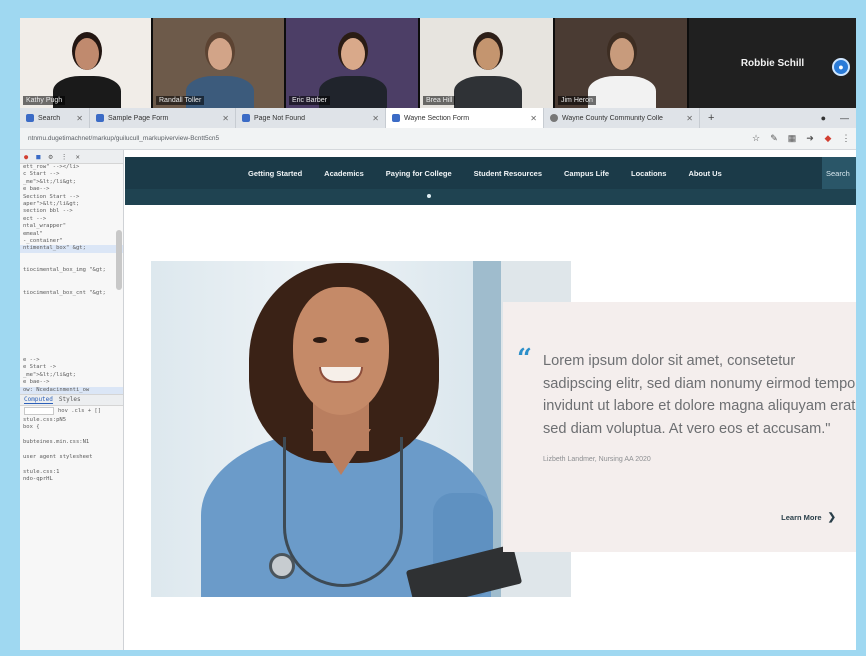 The width and height of the screenshot is (866, 656). What do you see at coordinates (792, 138) in the screenshot?
I see `grid-icon: ▦` at bounding box center [792, 138].